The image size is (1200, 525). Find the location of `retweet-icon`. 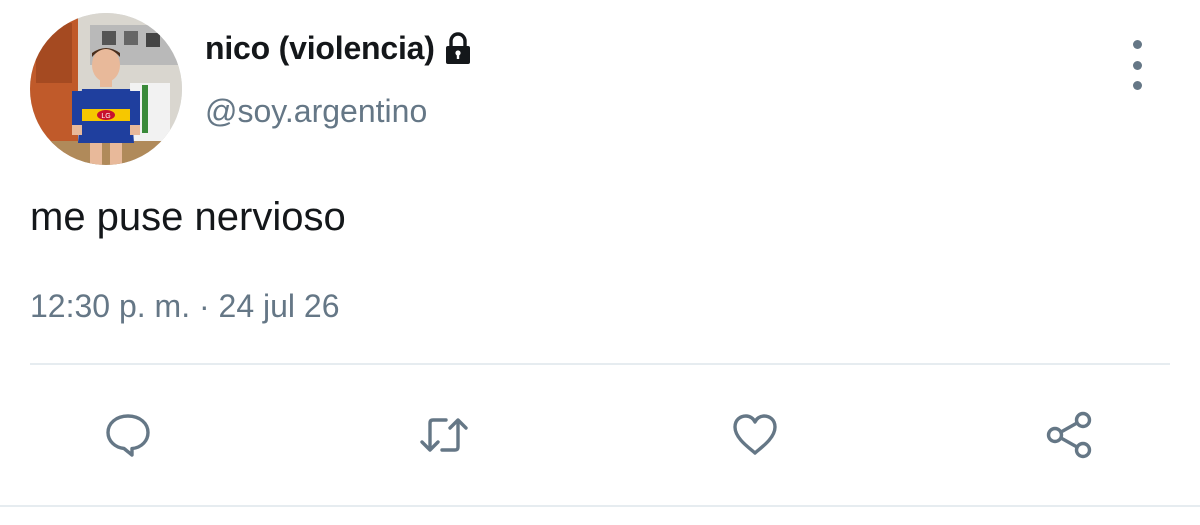

retweet-icon is located at coordinates (444, 435).